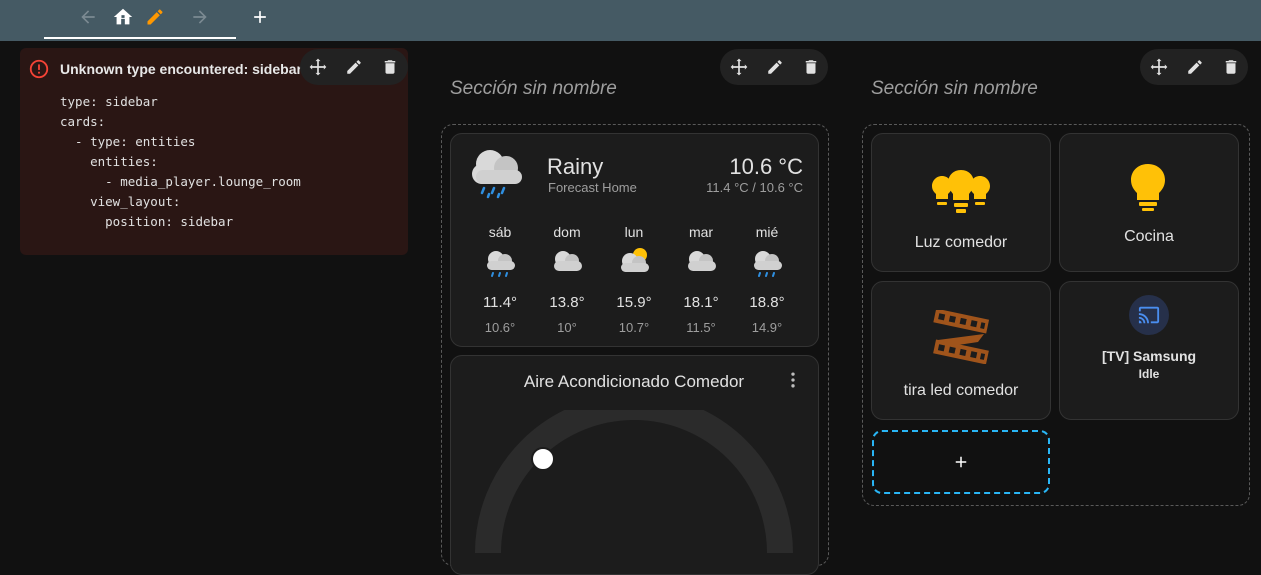 The height and width of the screenshot is (575, 1261). Describe the element at coordinates (200, 17) in the screenshot. I see `arrow-right-icon` at that location.